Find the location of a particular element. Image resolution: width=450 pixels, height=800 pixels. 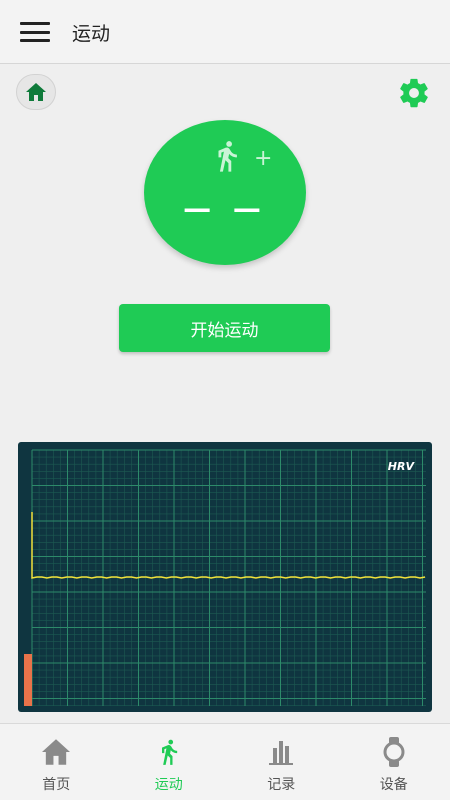

watch-icon is located at coordinates (394, 752).